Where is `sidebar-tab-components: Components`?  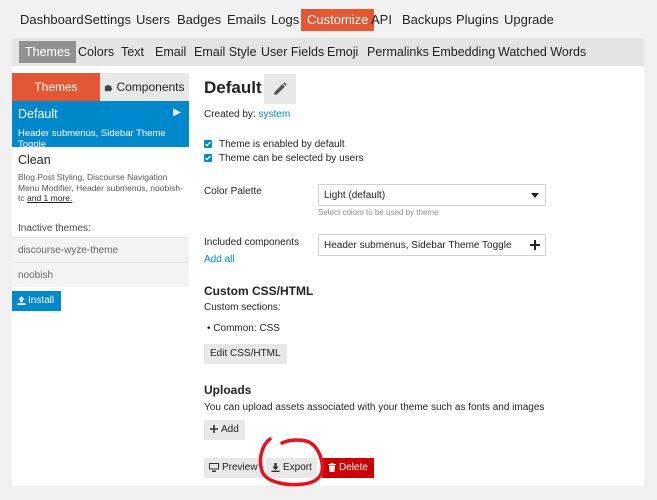
sidebar-tab-components: Components is located at coordinates (144, 87).